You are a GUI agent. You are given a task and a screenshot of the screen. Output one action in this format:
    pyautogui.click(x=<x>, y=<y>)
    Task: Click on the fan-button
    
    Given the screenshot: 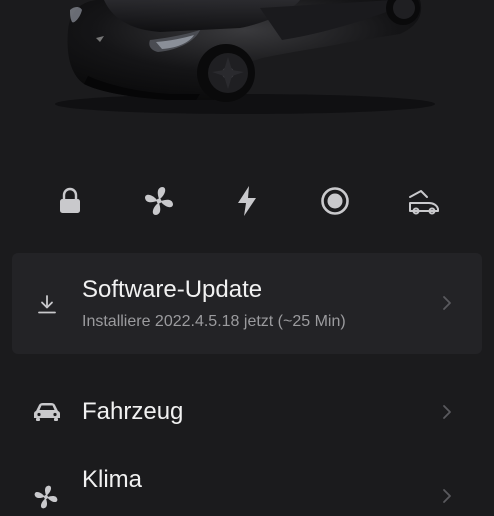 What is the action you would take?
    pyautogui.click(x=159, y=201)
    